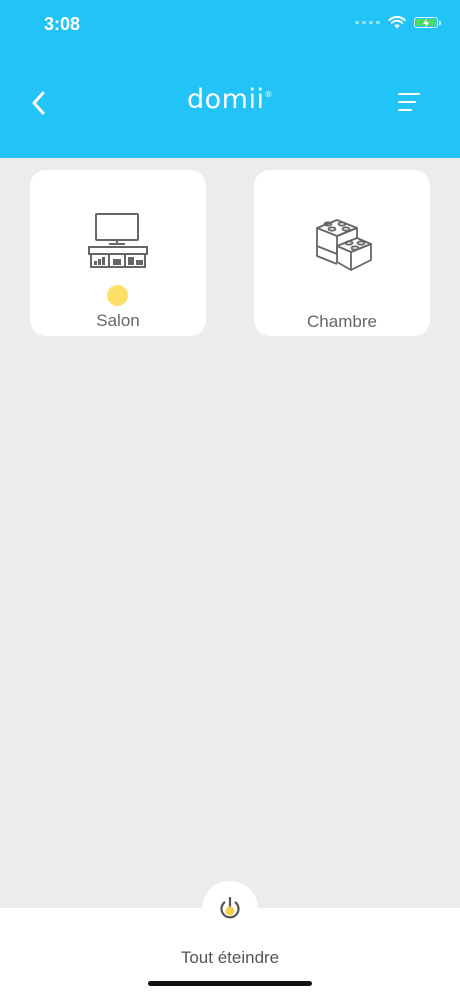  I want to click on room-label-chambre: Chambre, so click(342, 321).